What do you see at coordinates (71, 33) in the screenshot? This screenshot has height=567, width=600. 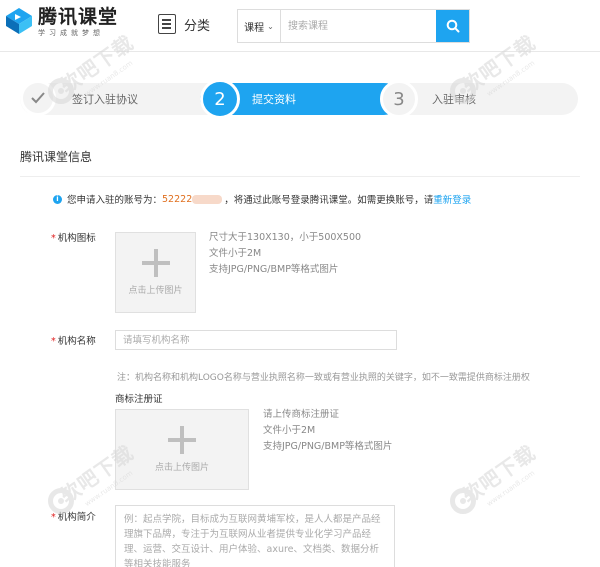 I see `logo-slogan: 学习成就梦想` at bounding box center [71, 33].